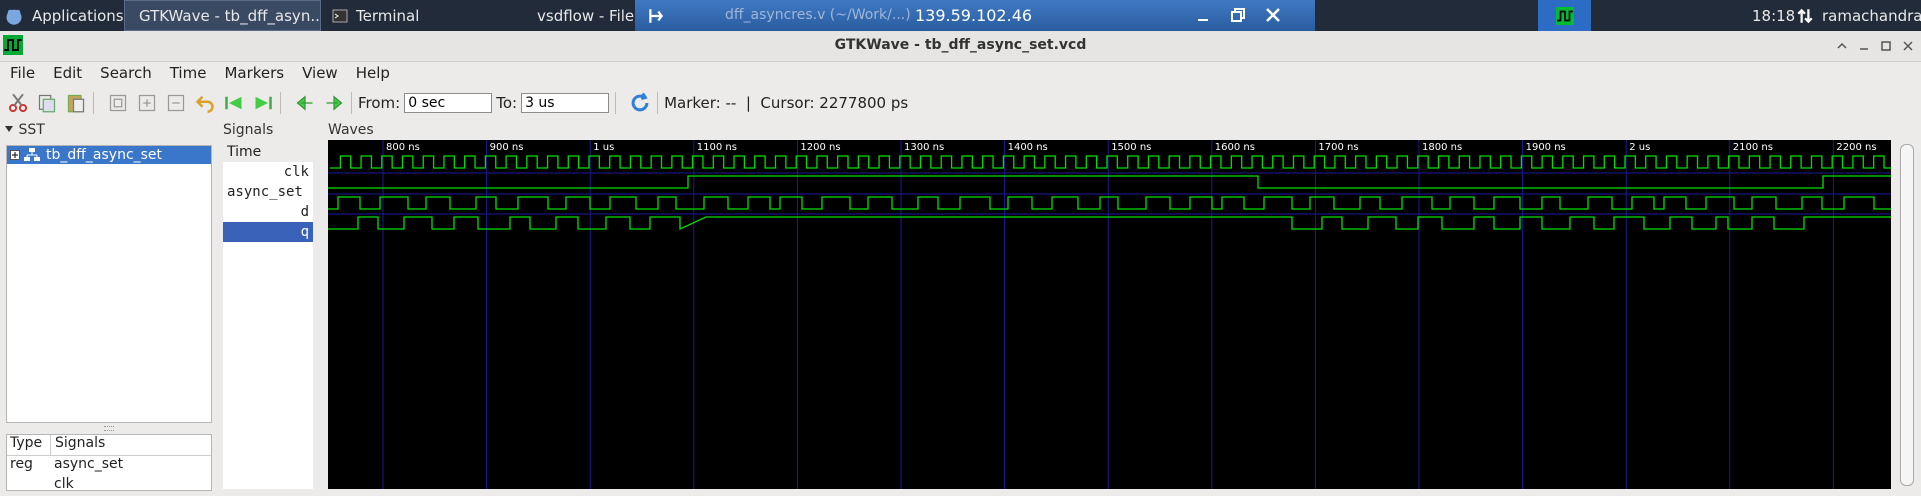 Image resolution: width=1921 pixels, height=496 pixels. I want to click on table-row: reg async_set, so click(109, 466).